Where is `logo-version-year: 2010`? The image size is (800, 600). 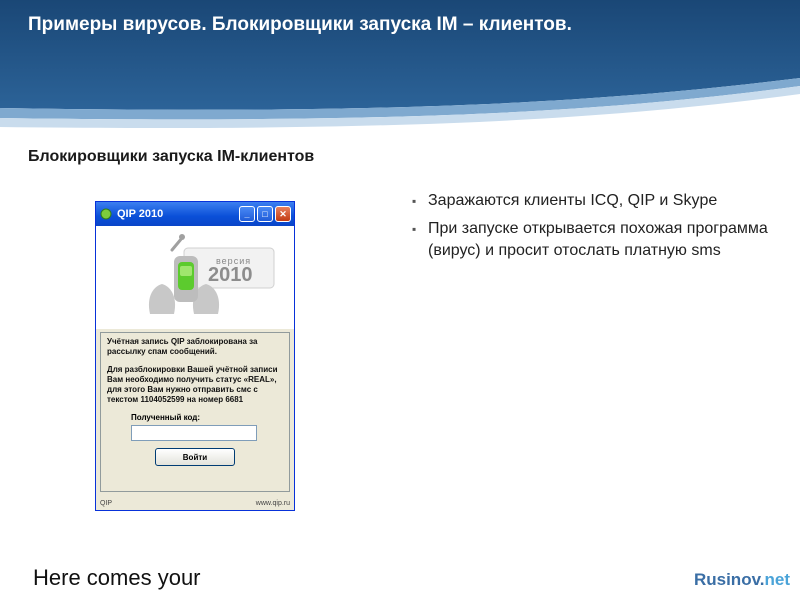
logo-version-year: 2010 is located at coordinates (230, 275).